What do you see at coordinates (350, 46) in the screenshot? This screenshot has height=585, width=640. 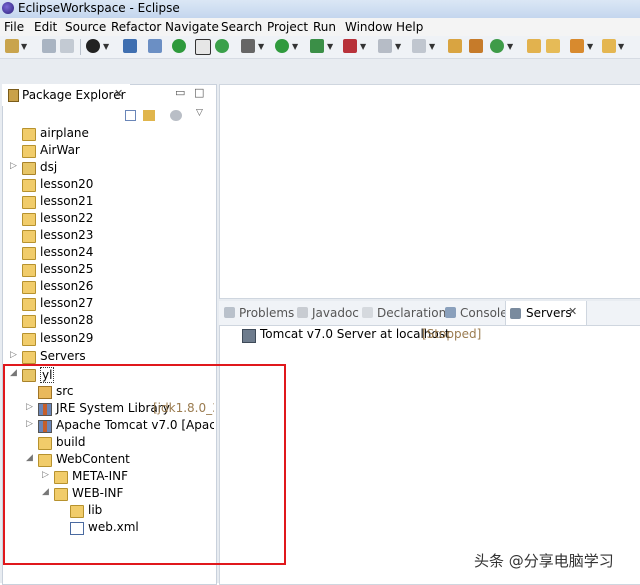 I see `external-tools-icon` at bounding box center [350, 46].